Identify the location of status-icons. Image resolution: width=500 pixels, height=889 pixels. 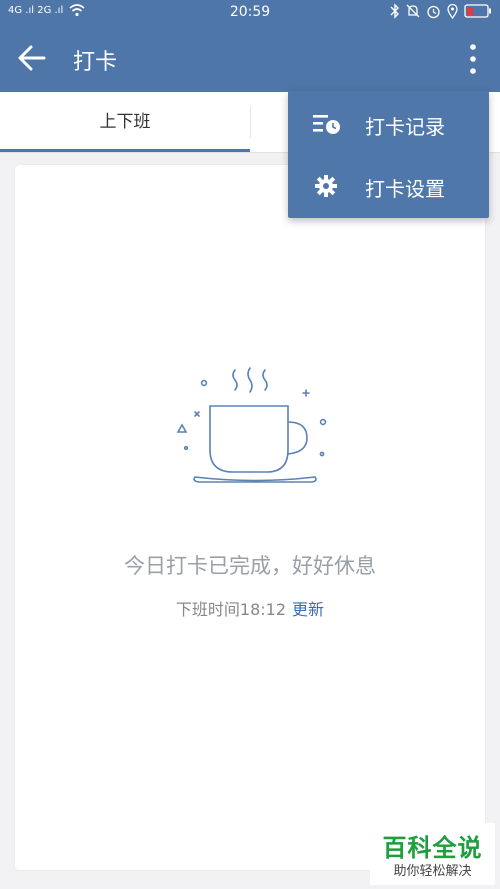
(441, 11).